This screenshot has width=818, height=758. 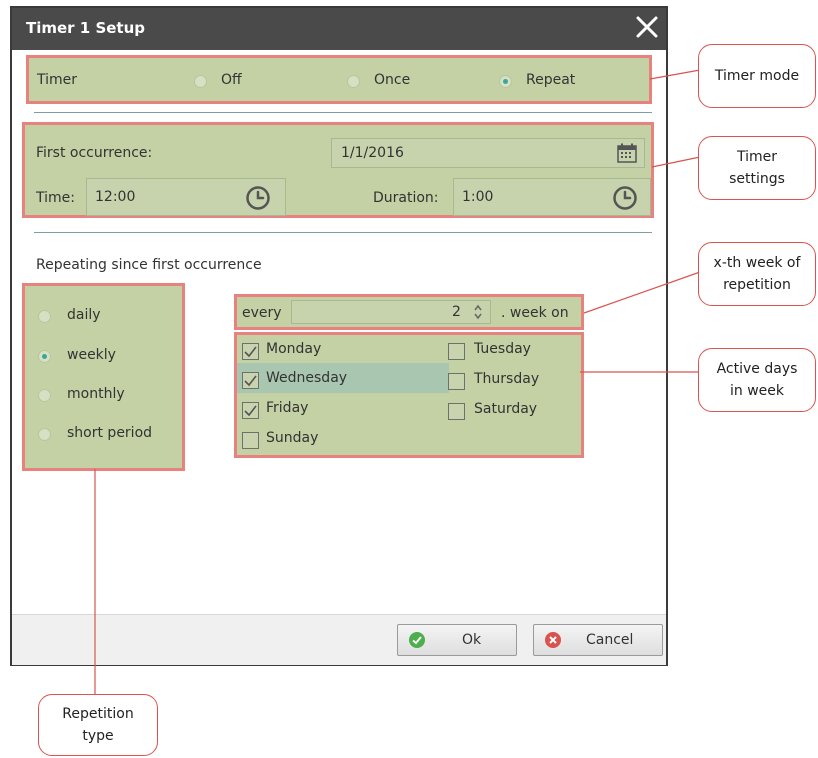 I want to click on callout-active-days-line1: Active days, so click(x=757, y=369).